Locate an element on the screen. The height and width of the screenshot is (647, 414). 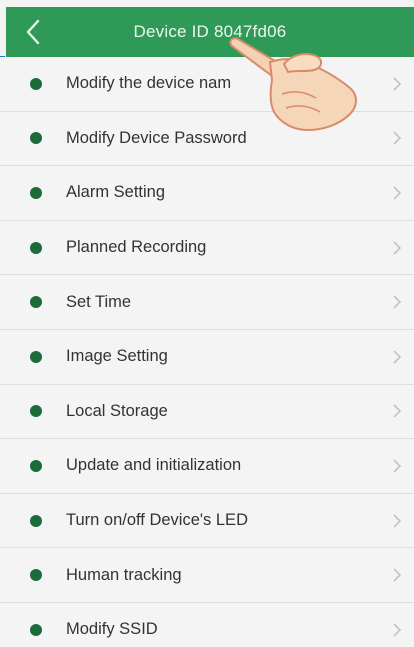
settings-item-human-tracking: Human tracking is located at coordinates (207, 575).